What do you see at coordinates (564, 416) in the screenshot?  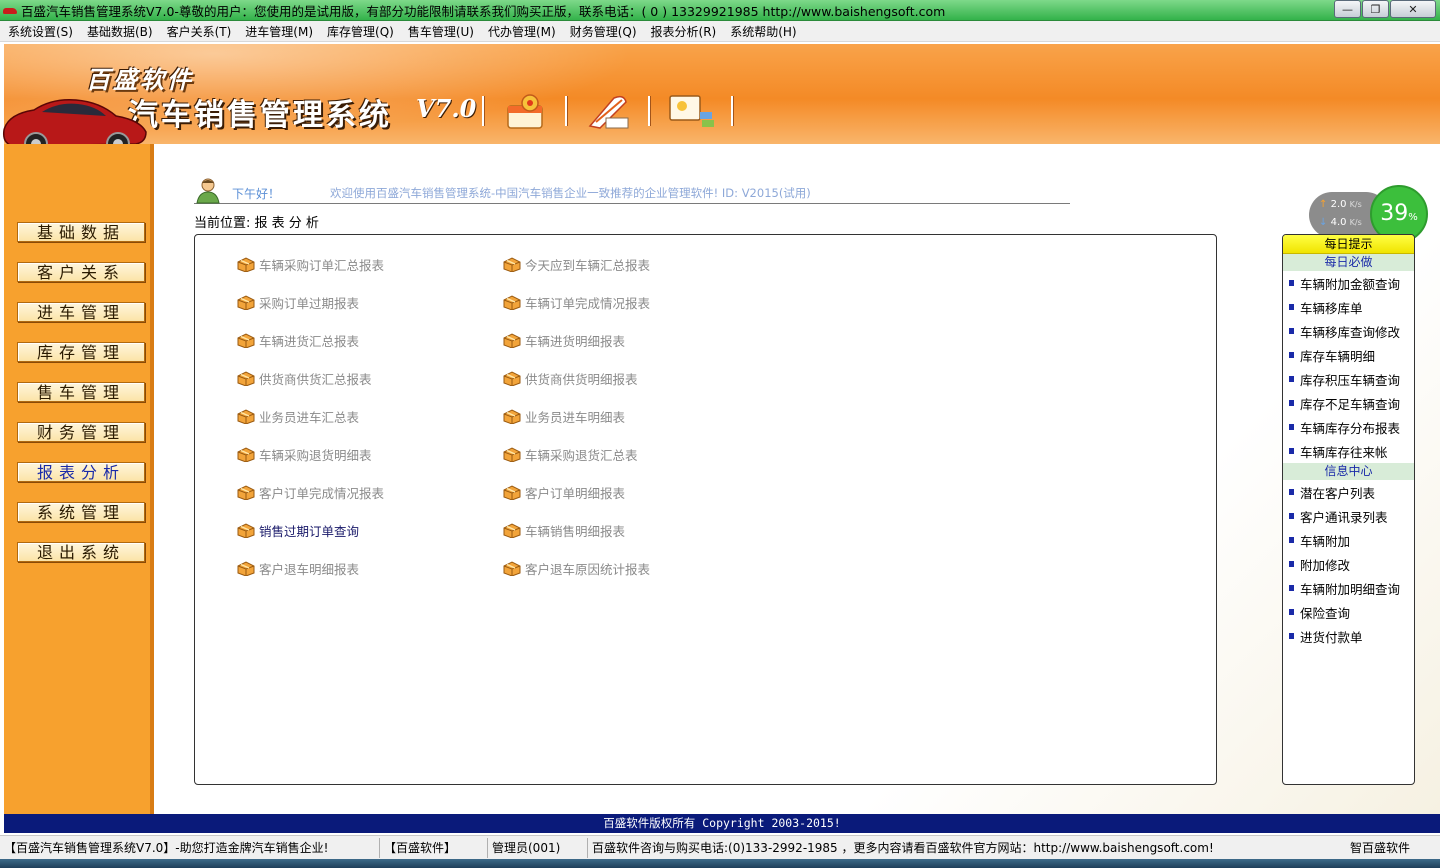 I see `report-link: 业务员进车明细表` at bounding box center [564, 416].